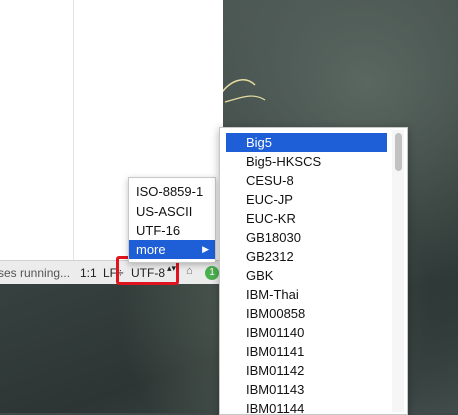 This screenshot has width=458, height=415. Describe the element at coordinates (306, 199) in the screenshot. I see `encoding-item-euc-jp: EUC-JP` at that location.